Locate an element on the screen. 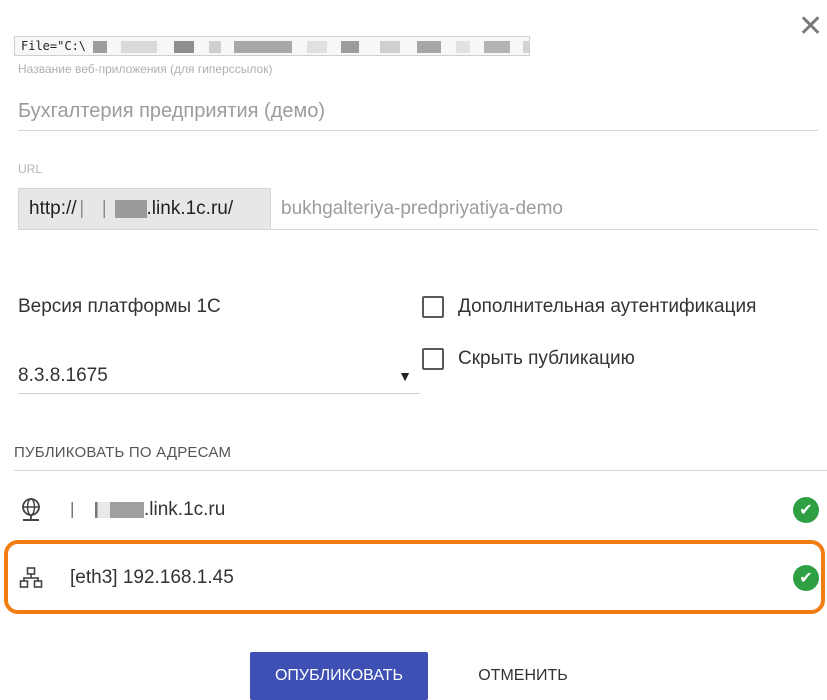  highlight-frame is located at coordinates (414, 577).